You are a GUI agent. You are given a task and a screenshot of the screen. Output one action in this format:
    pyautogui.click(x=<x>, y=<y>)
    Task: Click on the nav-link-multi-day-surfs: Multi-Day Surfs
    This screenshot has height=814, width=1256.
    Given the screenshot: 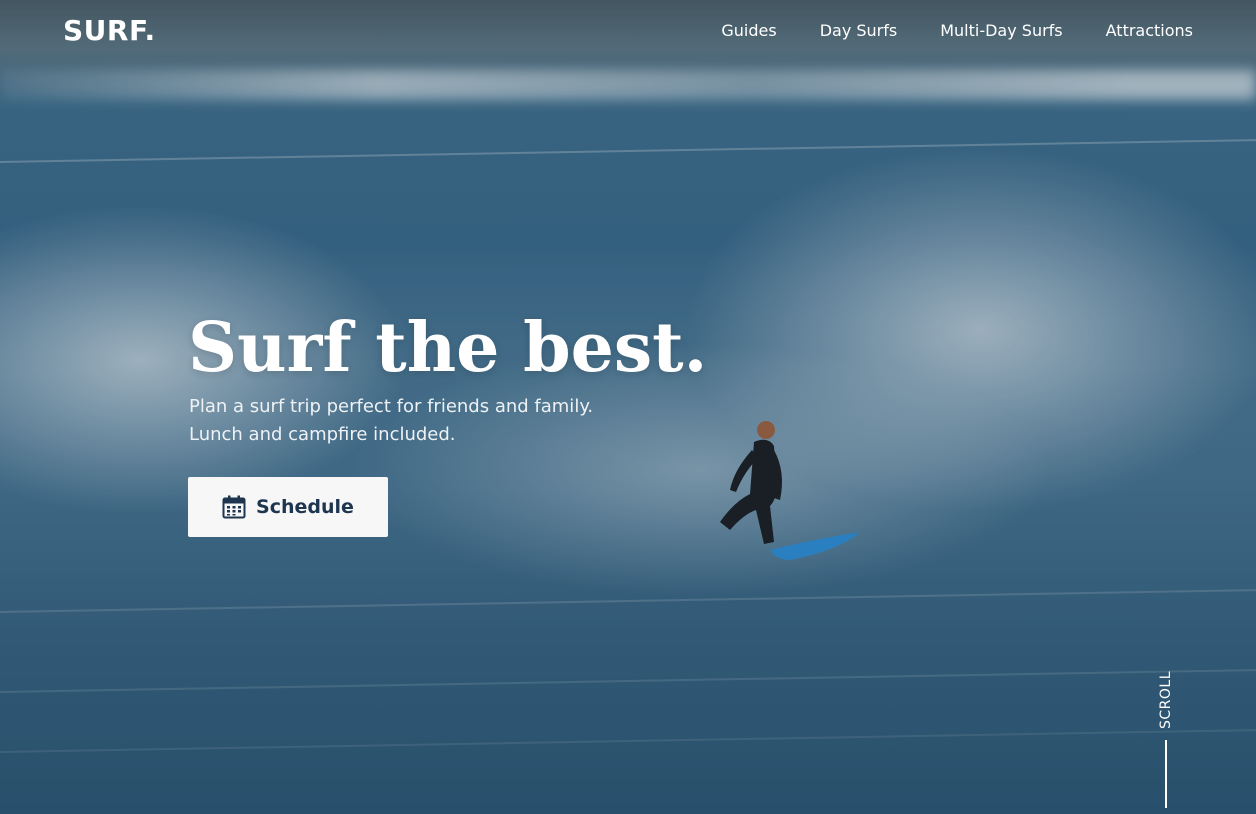 What is the action you would take?
    pyautogui.click(x=1001, y=31)
    